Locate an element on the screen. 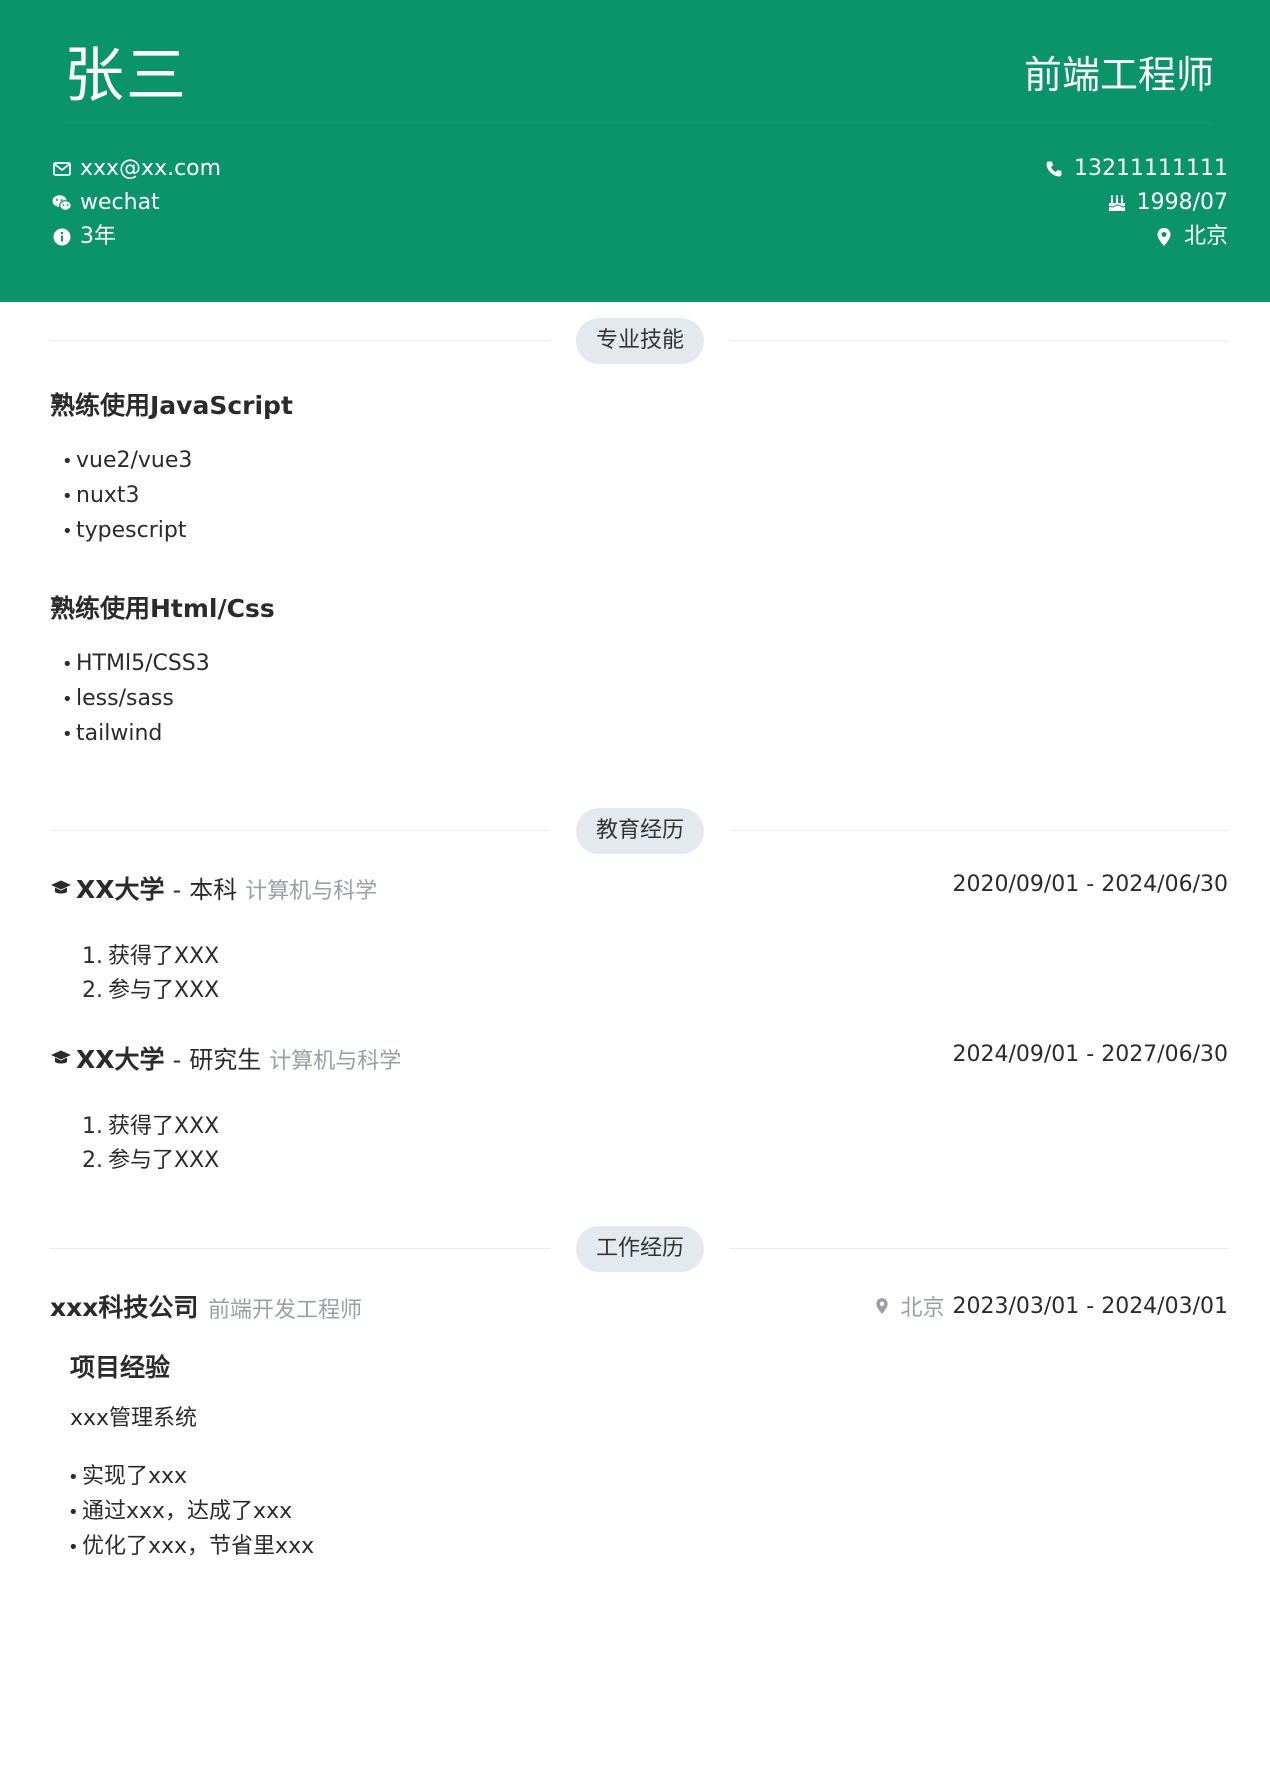 The width and height of the screenshot is (1270, 1790). list-item: typescript is located at coordinates (127, 531).